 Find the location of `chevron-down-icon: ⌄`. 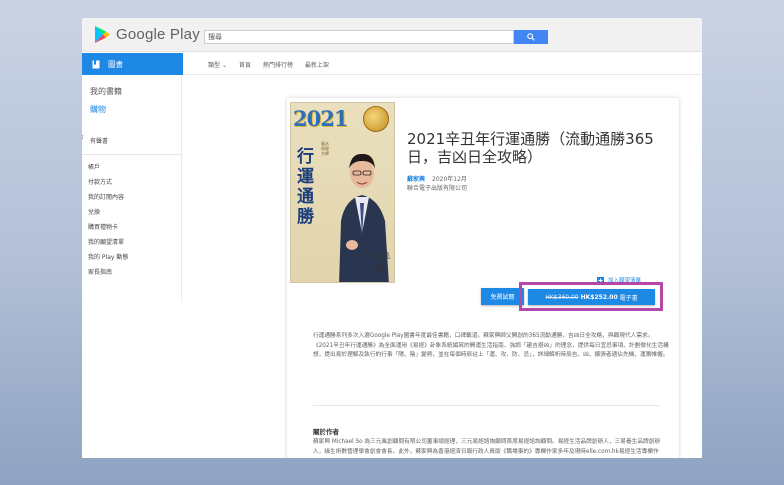

chevron-down-icon: ⌄ is located at coordinates (224, 65).